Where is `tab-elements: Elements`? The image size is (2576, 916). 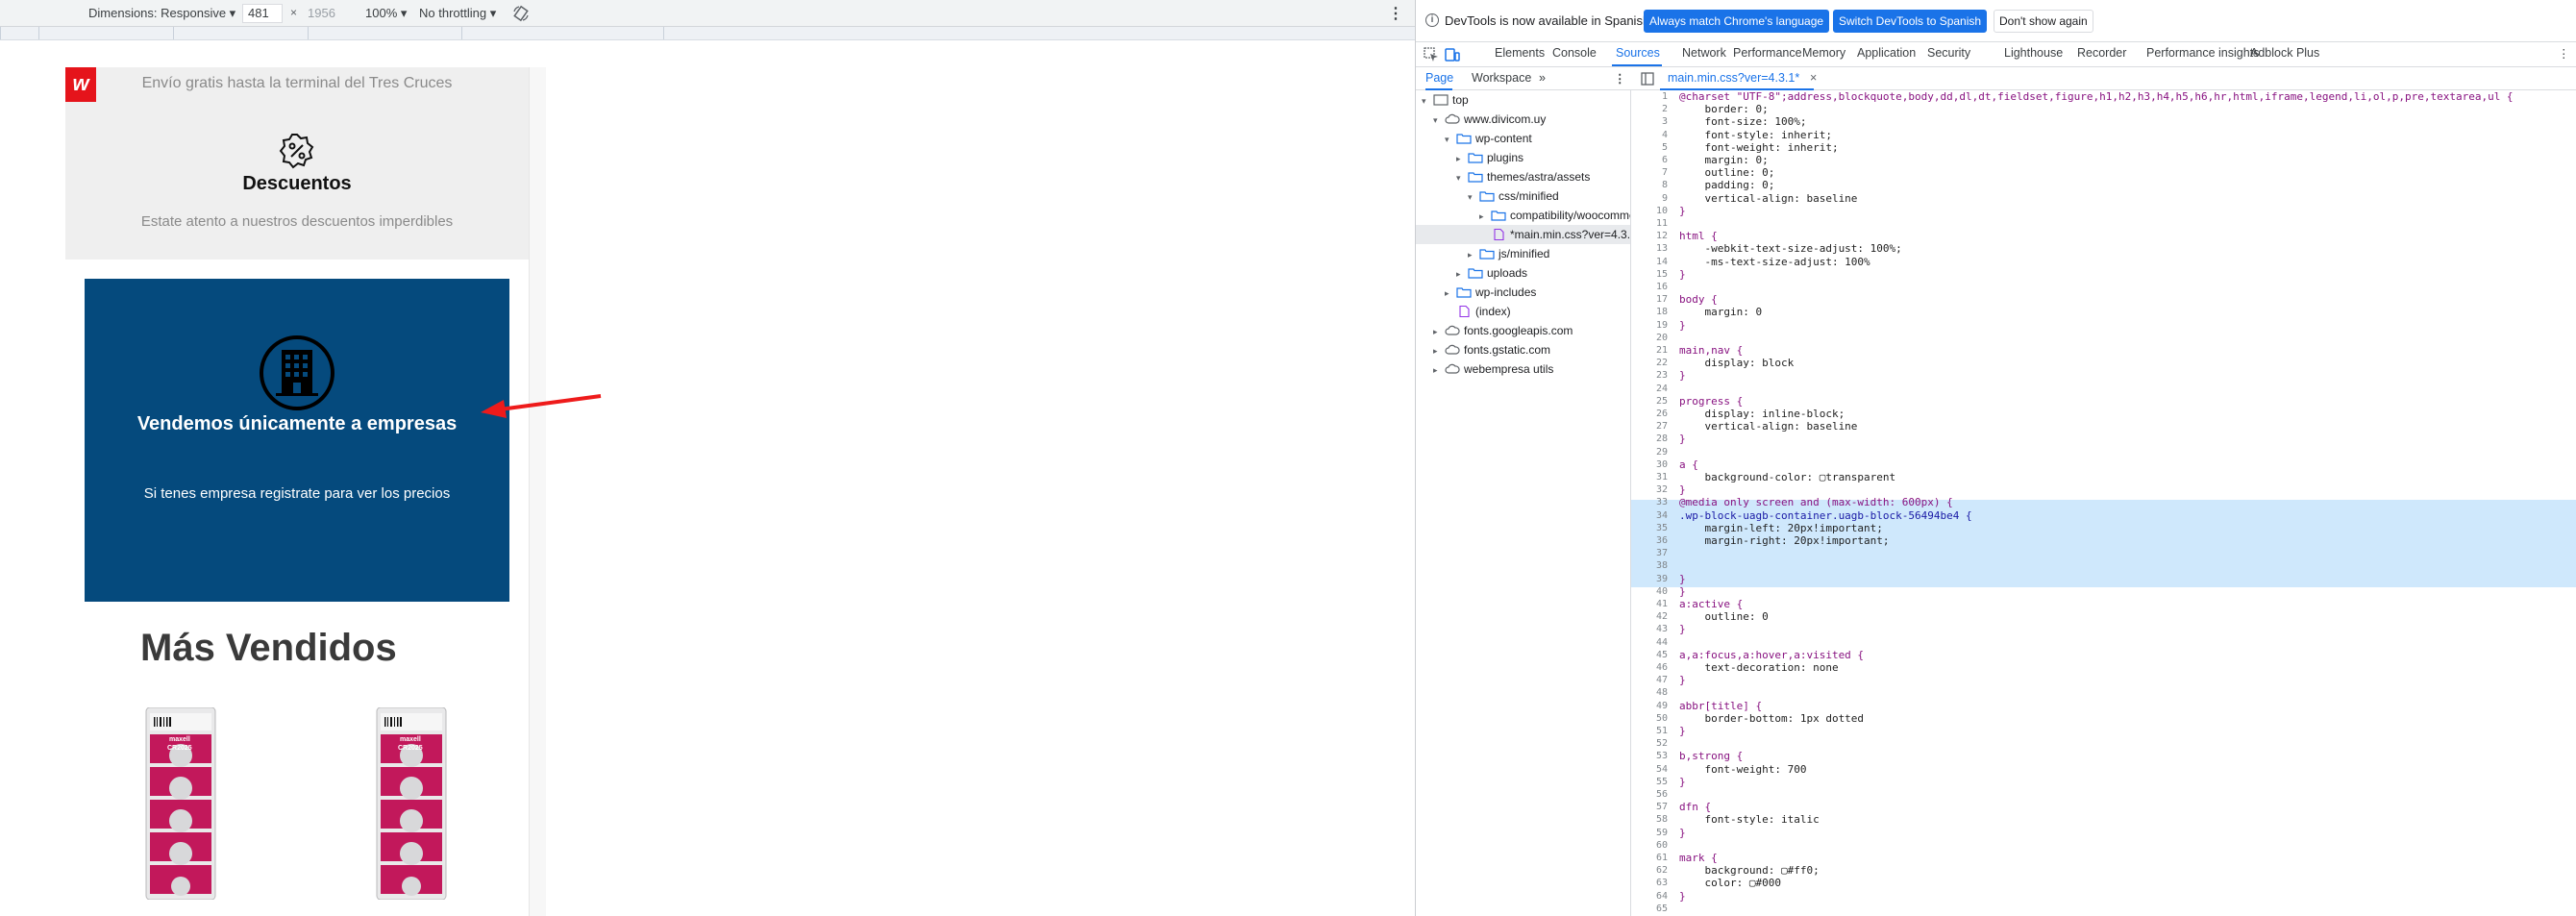 tab-elements: Elements is located at coordinates (1520, 53).